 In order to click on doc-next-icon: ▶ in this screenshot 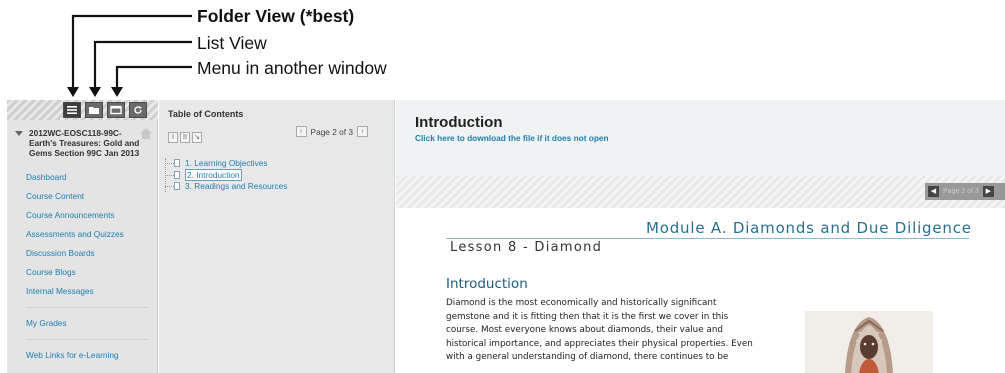, I will do `click(988, 191)`.